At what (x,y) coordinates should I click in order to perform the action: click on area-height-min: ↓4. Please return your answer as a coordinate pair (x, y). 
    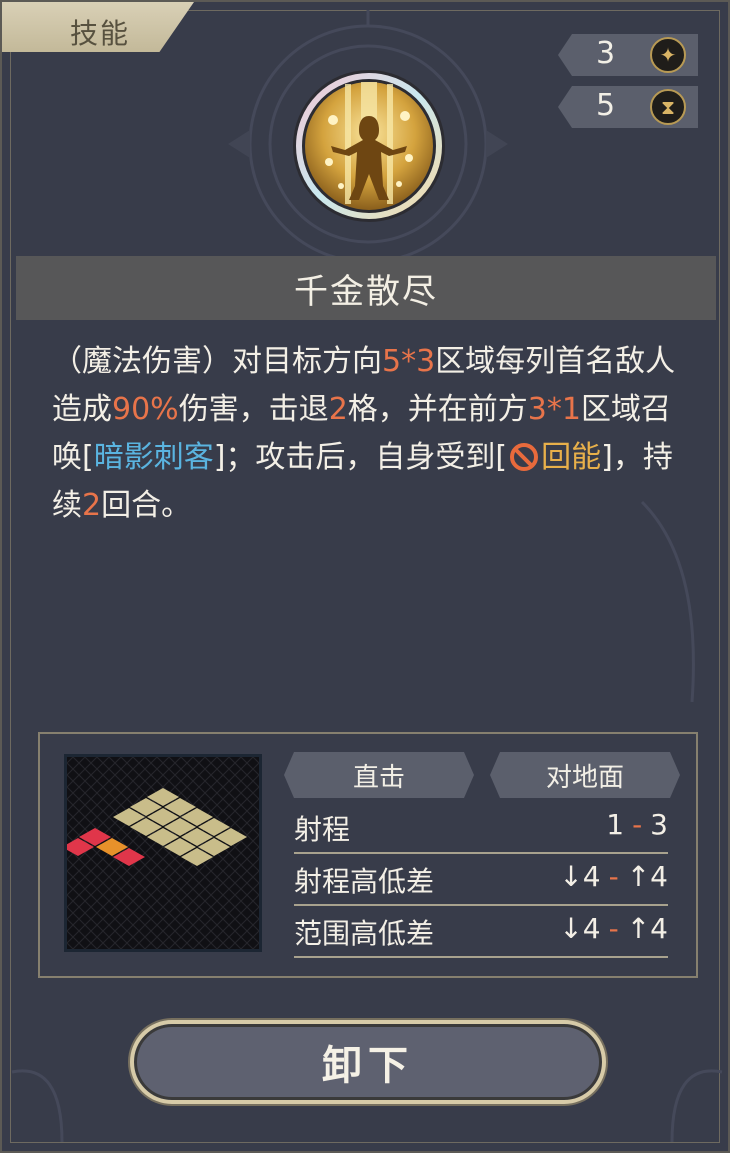
    Looking at the image, I should click on (580, 928).